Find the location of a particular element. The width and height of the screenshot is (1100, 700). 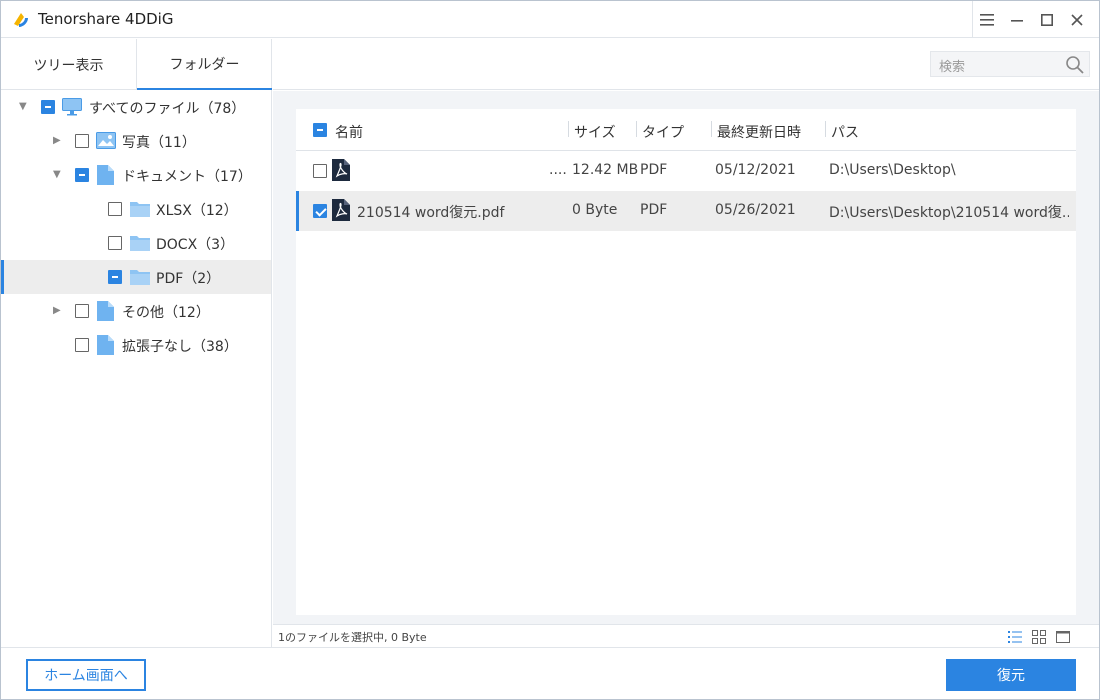

search-box: 検索 is located at coordinates (1010, 64).